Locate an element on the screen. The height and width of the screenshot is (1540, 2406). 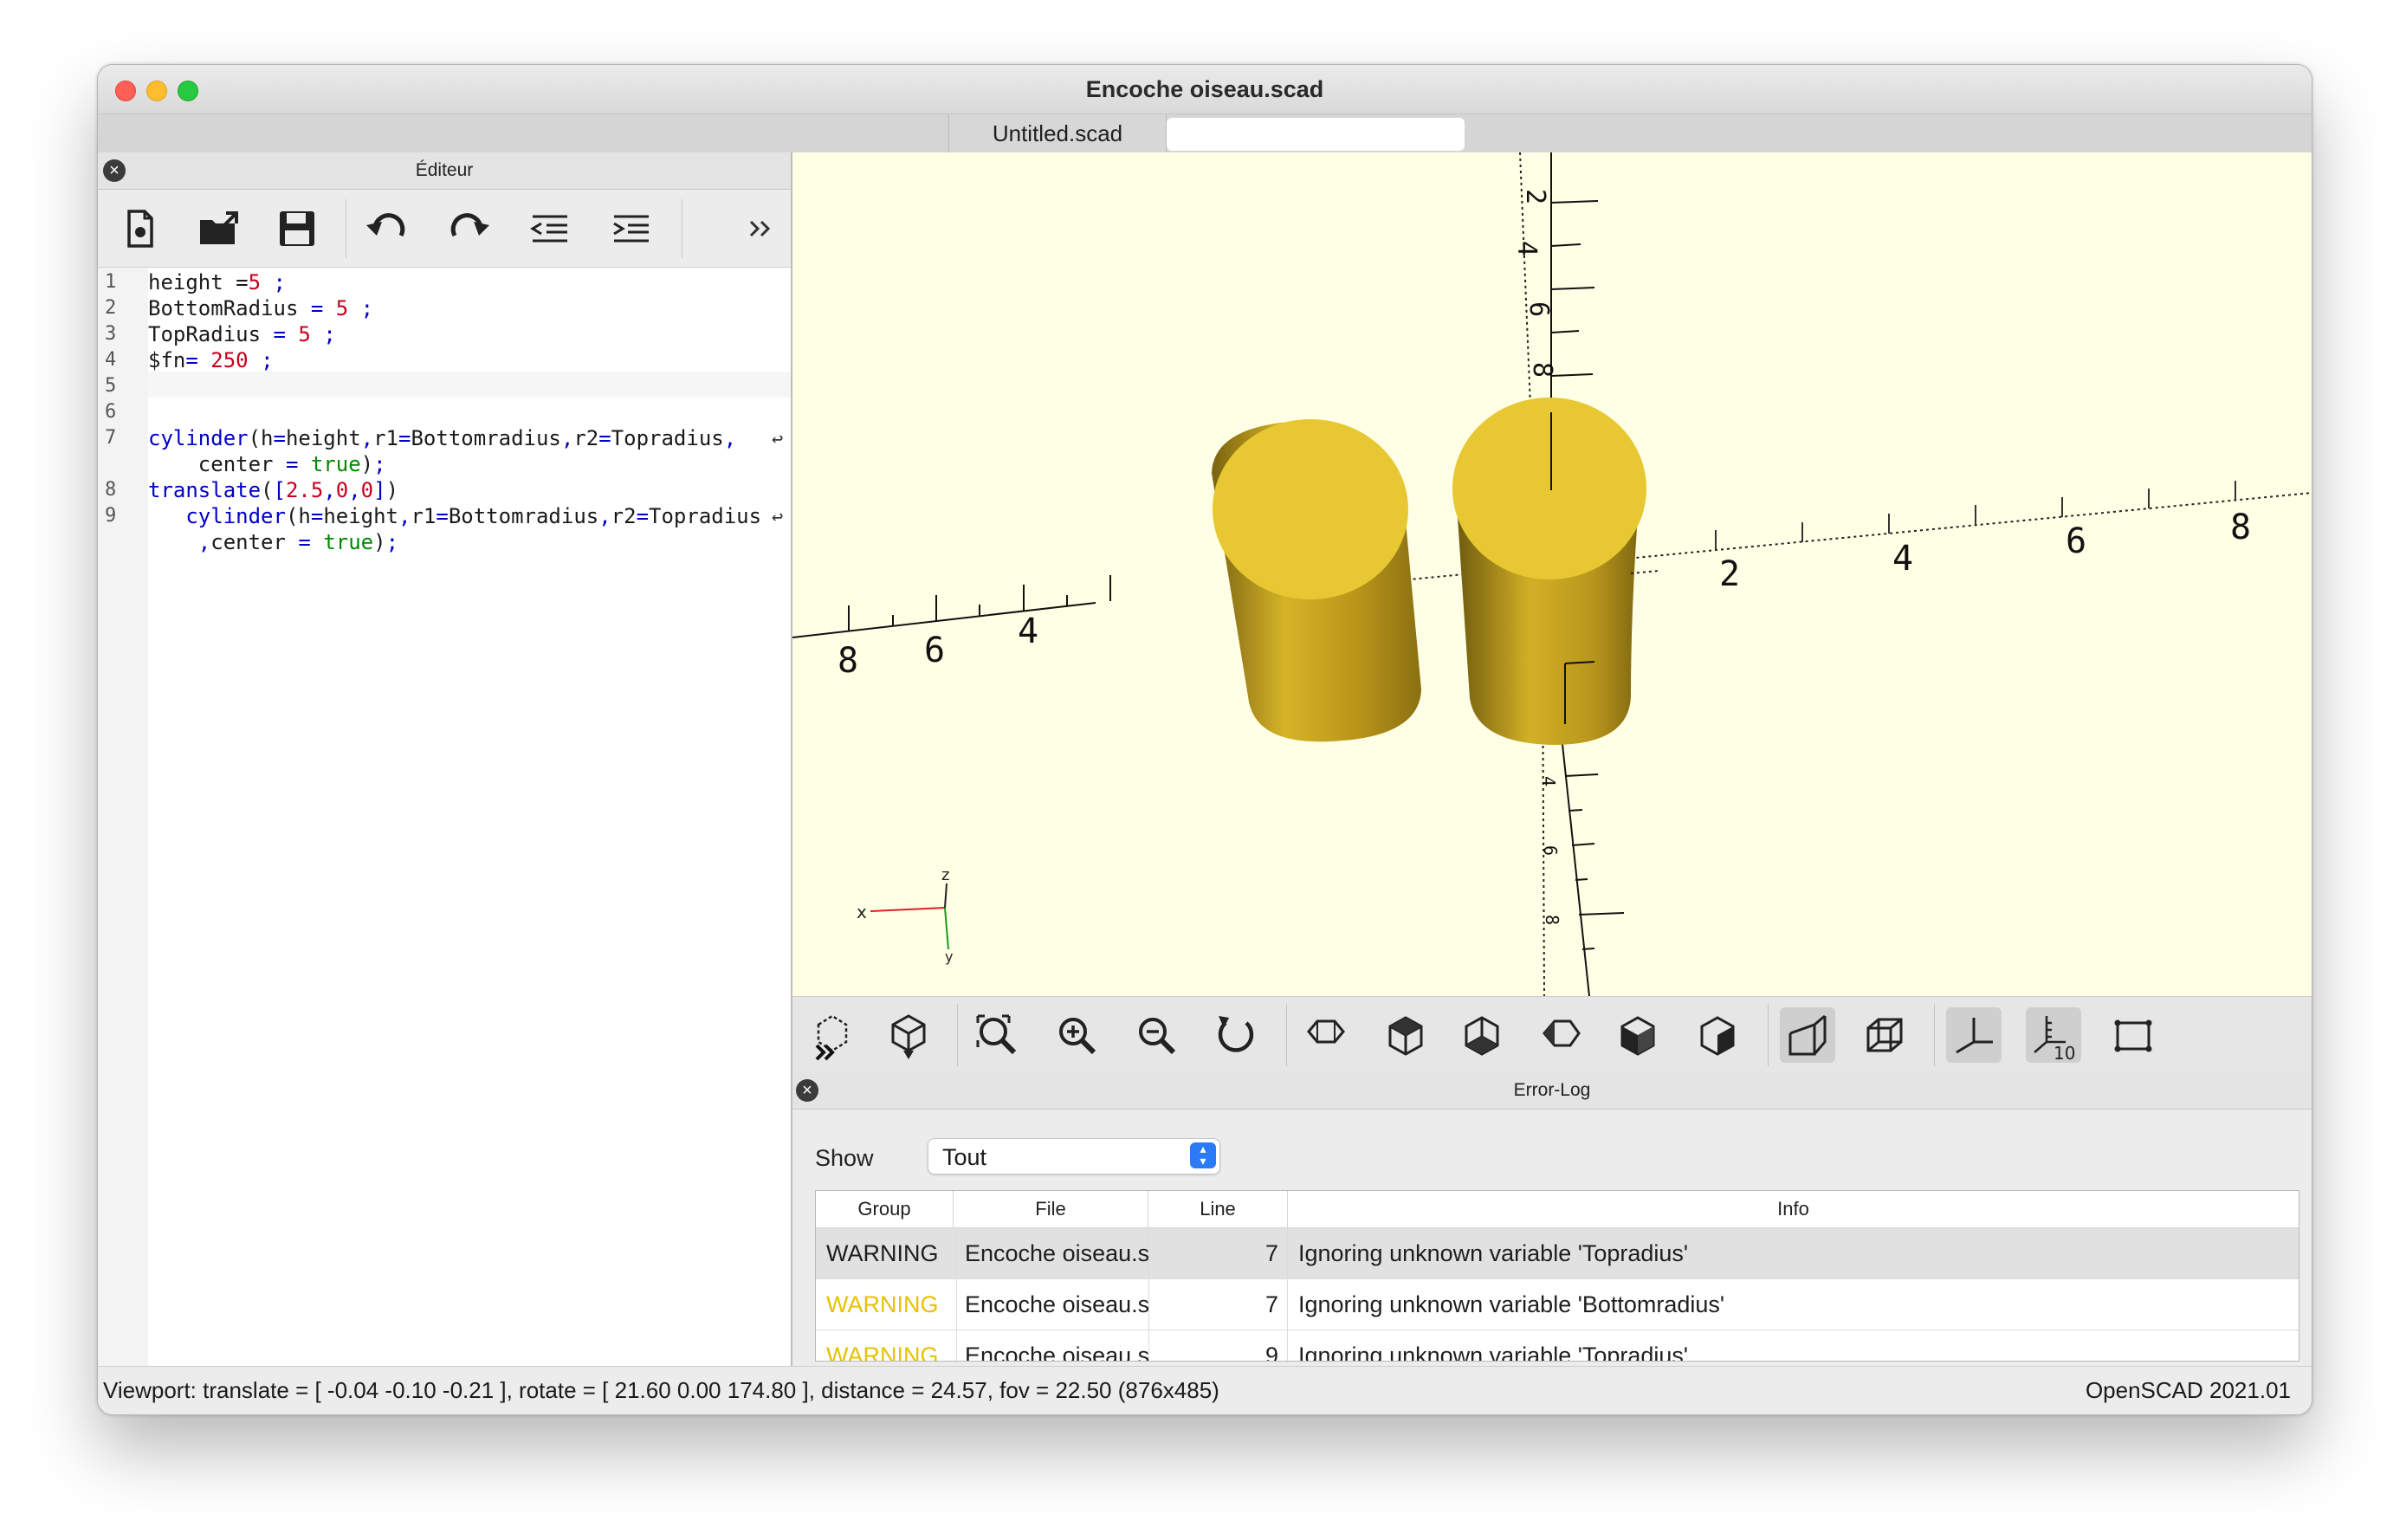
tab-untitled: Untitled.scad is located at coordinates (1057, 133).